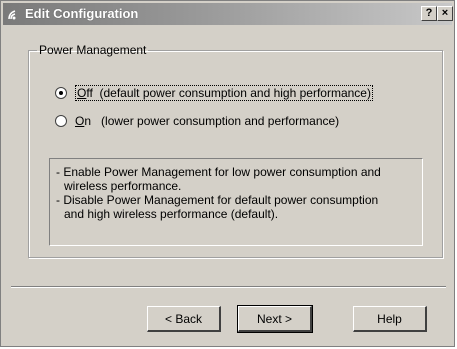 Image resolution: width=457 pixels, height=349 pixels. I want to click on description-line: and high wireless performance (default)., so click(171, 214).